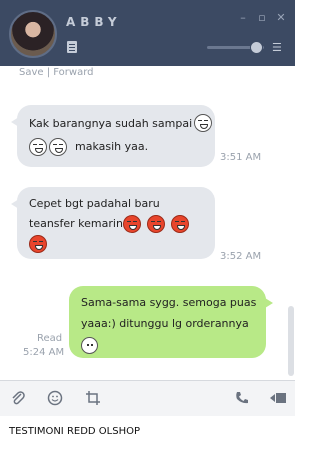  I want to click on crop-icon, so click(93, 399).